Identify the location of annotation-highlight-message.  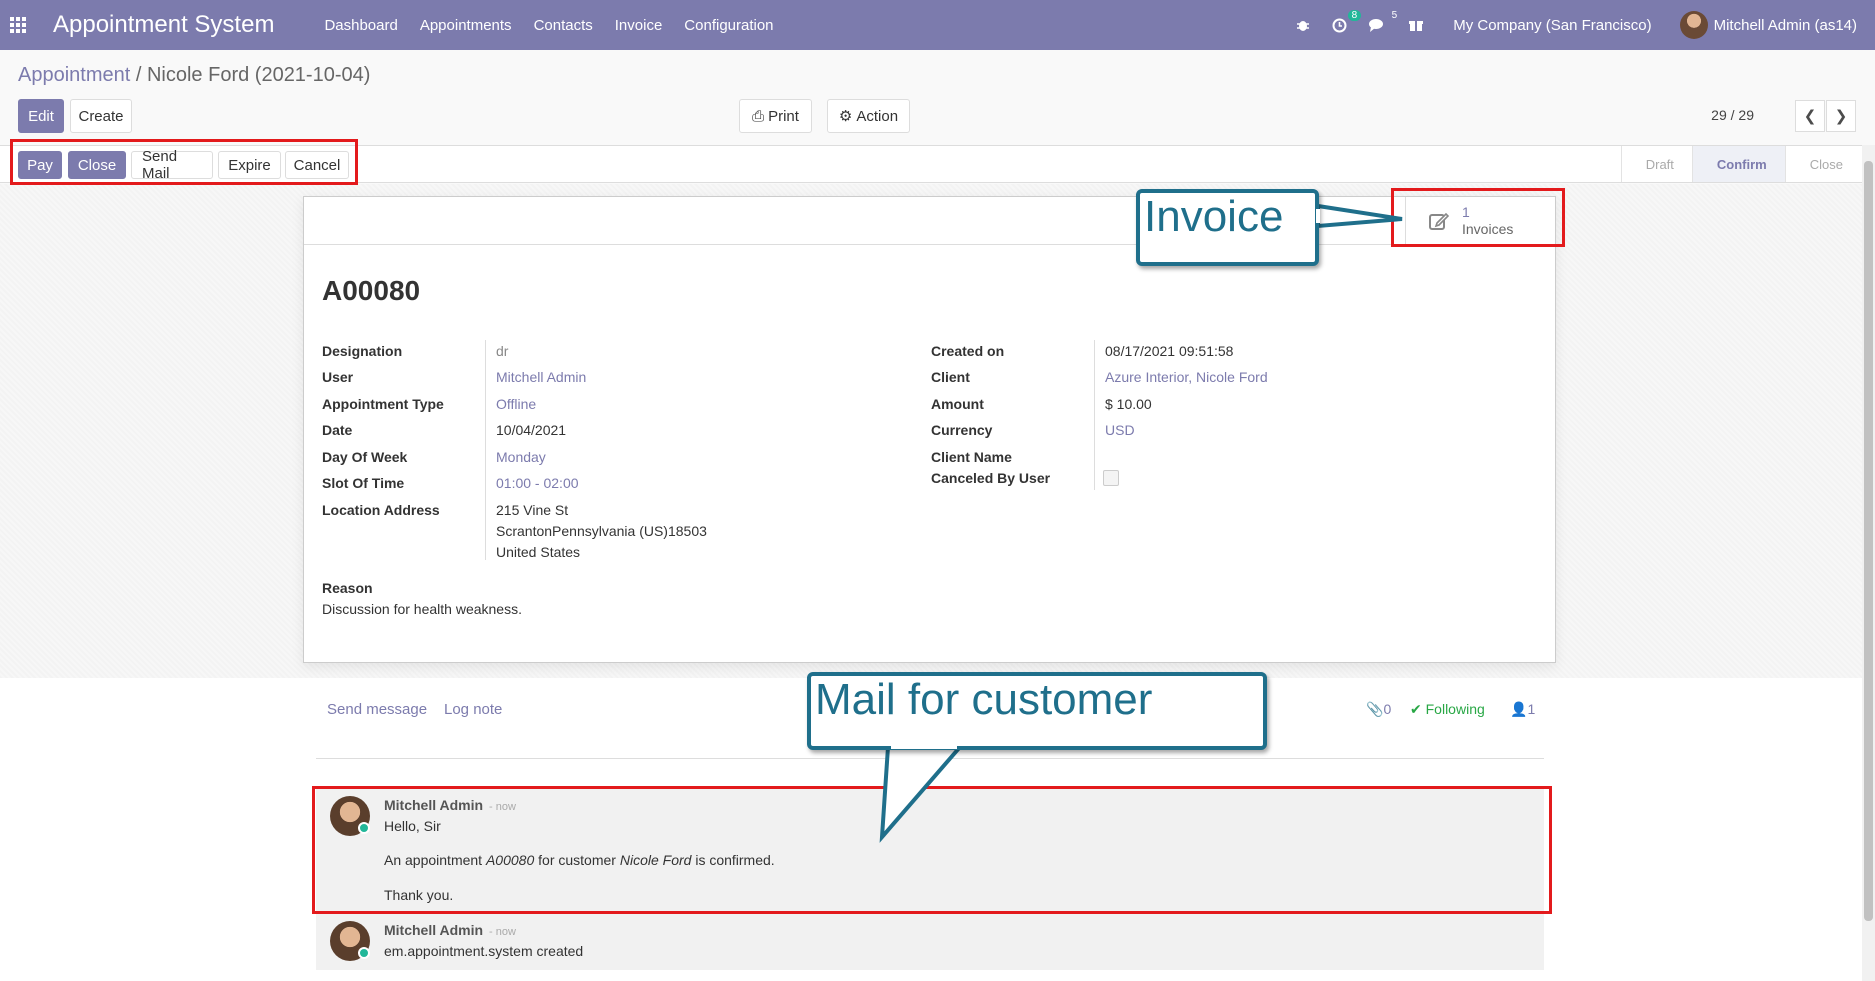
(932, 850).